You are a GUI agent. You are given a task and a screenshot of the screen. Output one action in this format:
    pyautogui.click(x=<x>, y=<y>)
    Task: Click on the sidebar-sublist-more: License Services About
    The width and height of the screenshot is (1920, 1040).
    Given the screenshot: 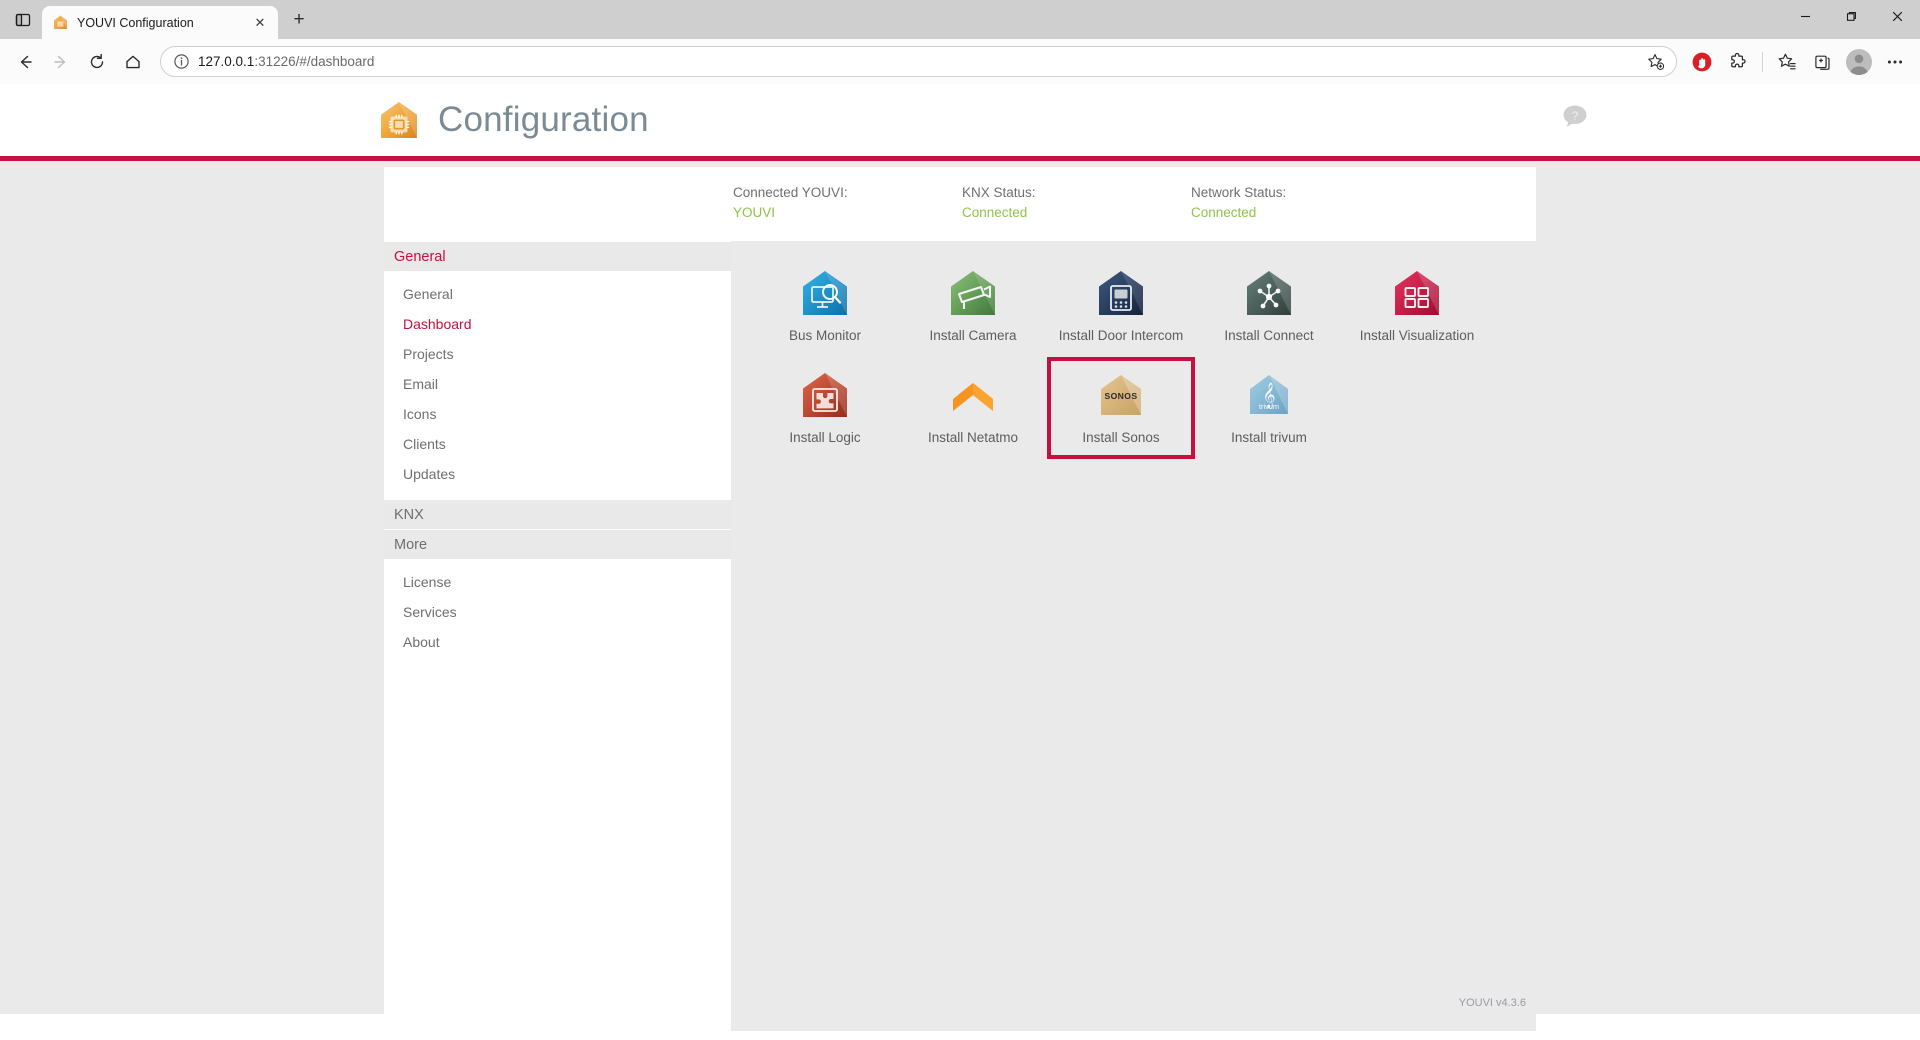 What is the action you would take?
    pyautogui.click(x=557, y=613)
    